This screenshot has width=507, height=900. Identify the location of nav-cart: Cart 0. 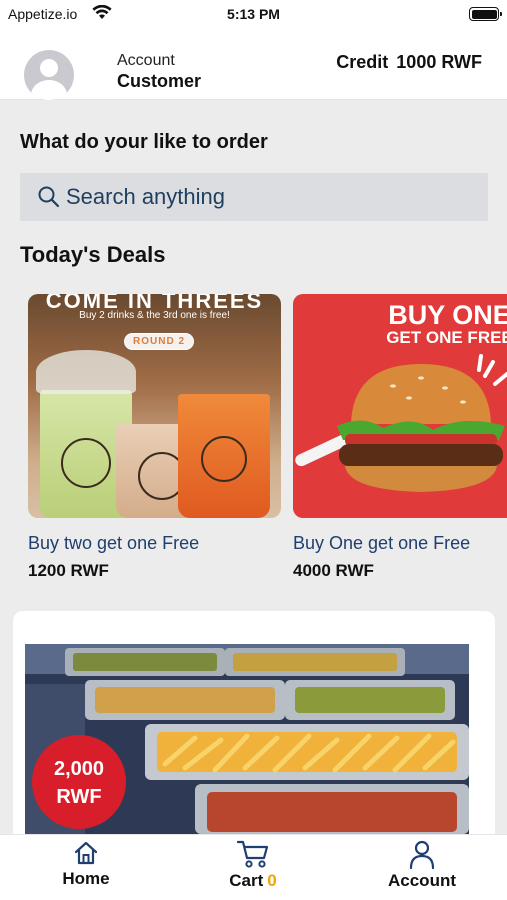
(253, 865).